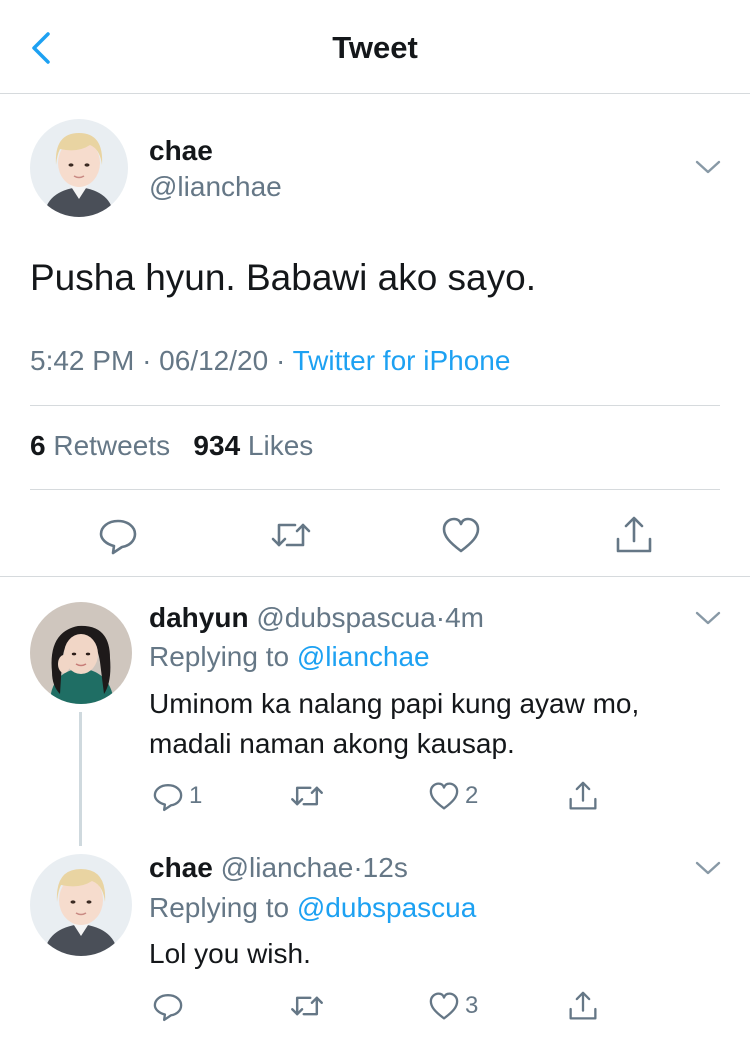 Image resolution: width=750 pixels, height=1037 pixels. What do you see at coordinates (345, 617) in the screenshot?
I see `user-handle: @dubspascua` at bounding box center [345, 617].